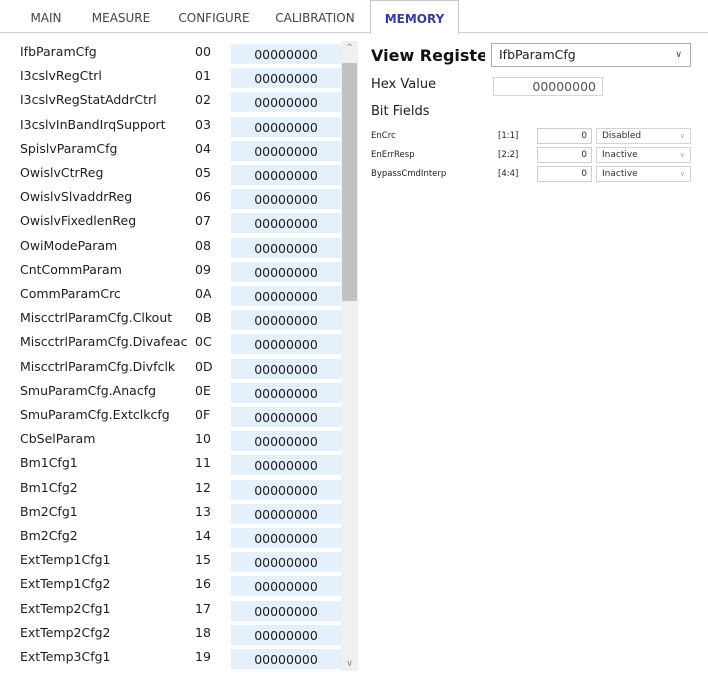  What do you see at coordinates (70, 293) in the screenshot?
I see `register-name: CommParamCrc` at bounding box center [70, 293].